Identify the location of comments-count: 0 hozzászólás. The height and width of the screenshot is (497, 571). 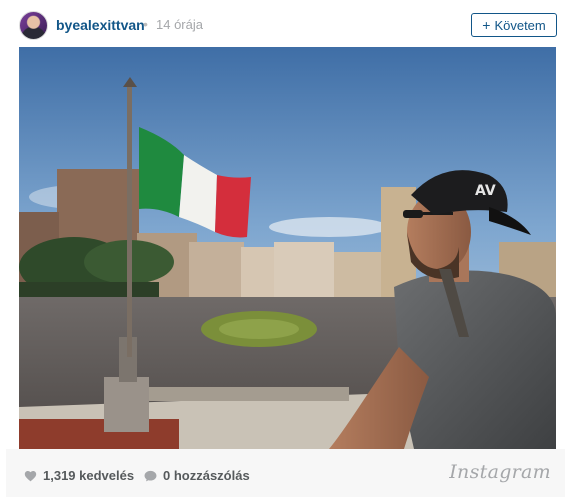
(197, 475).